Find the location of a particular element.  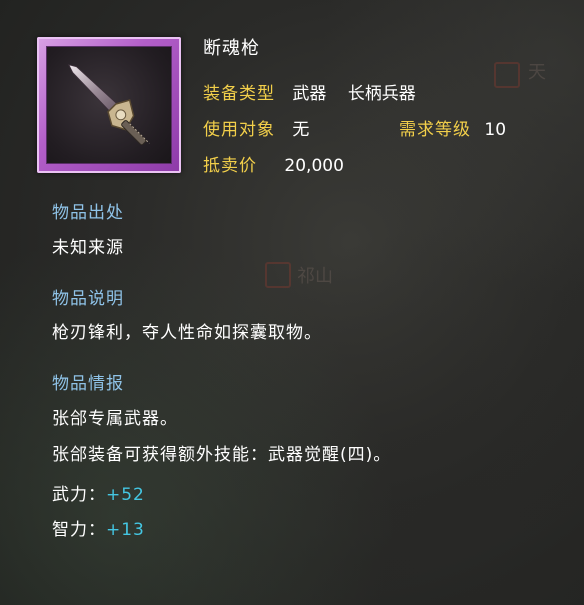

stat-row-type: 装备类型 武器 长柄兵器 is located at coordinates (309, 91).